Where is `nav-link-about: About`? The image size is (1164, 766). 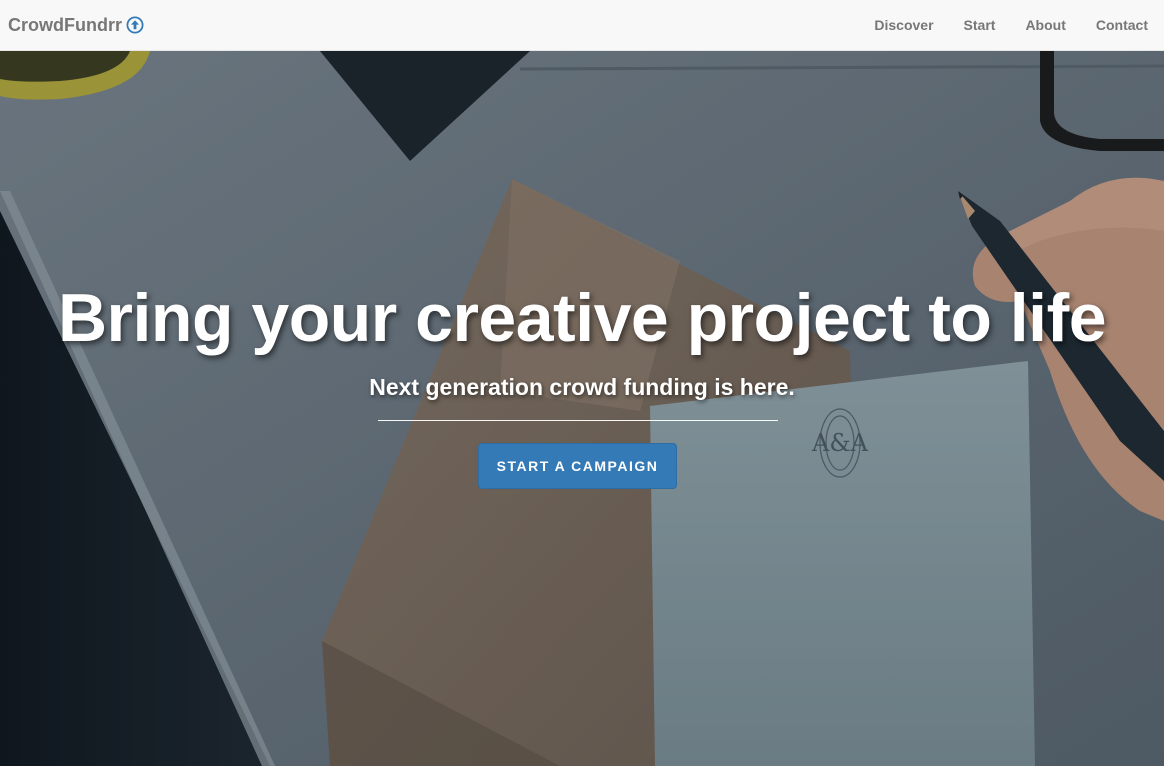 nav-link-about: About is located at coordinates (1045, 25).